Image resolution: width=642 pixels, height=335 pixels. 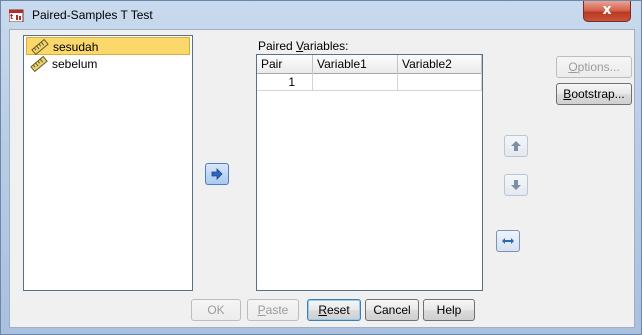 I want to click on variable2-cell, so click(x=440, y=81).